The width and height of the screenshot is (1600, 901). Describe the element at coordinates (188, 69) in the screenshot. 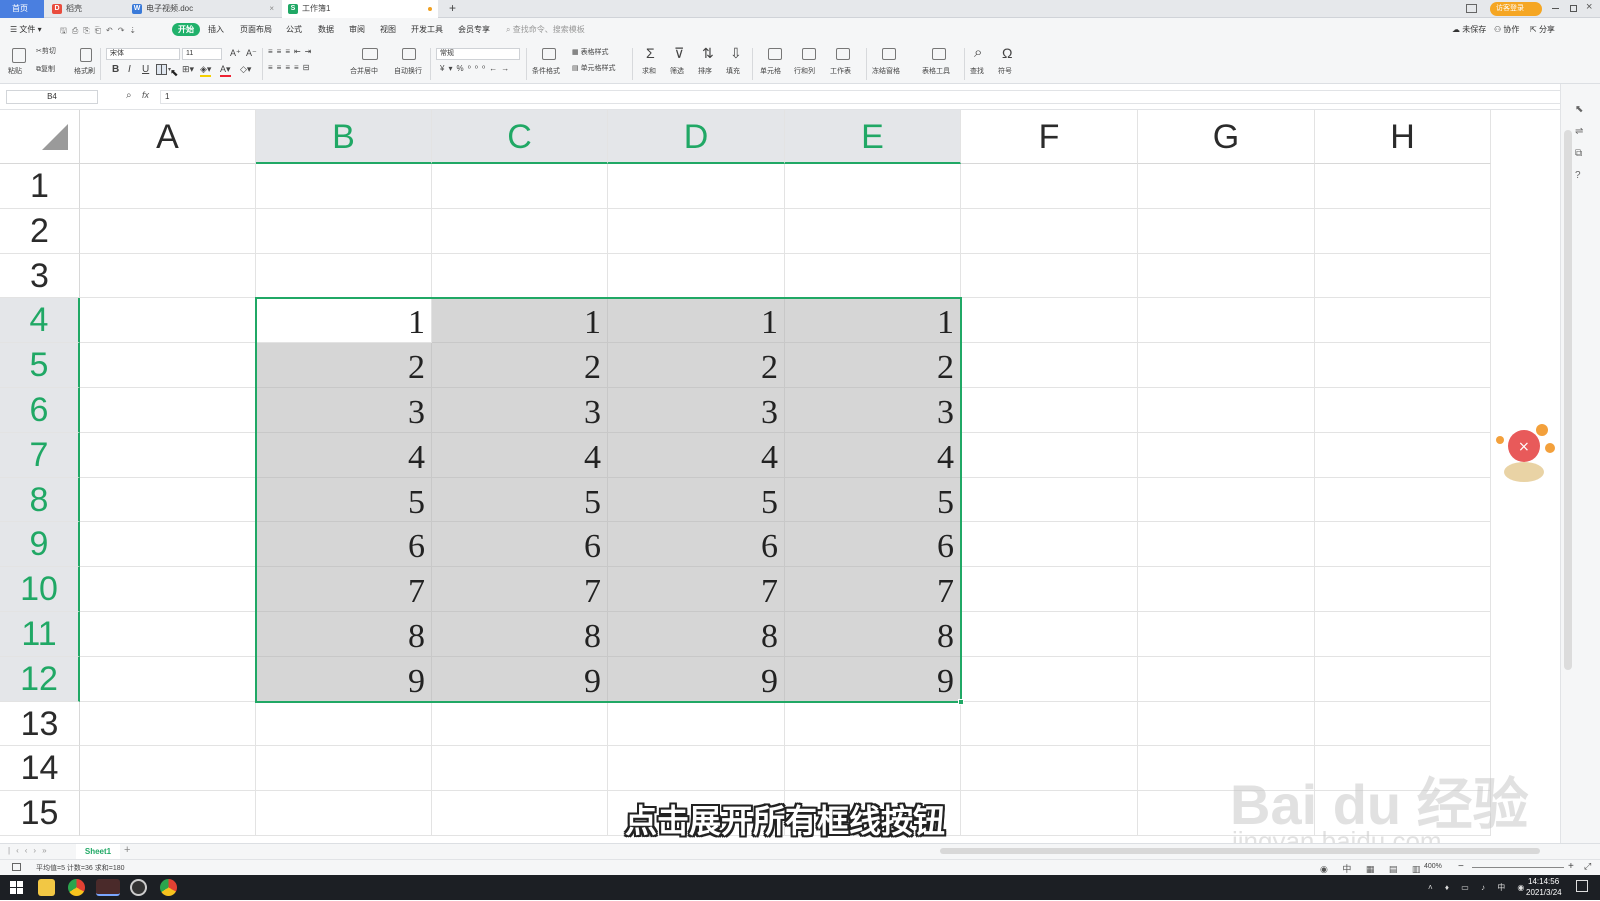

I see `merge-cells-icon: ⊞▾` at that location.